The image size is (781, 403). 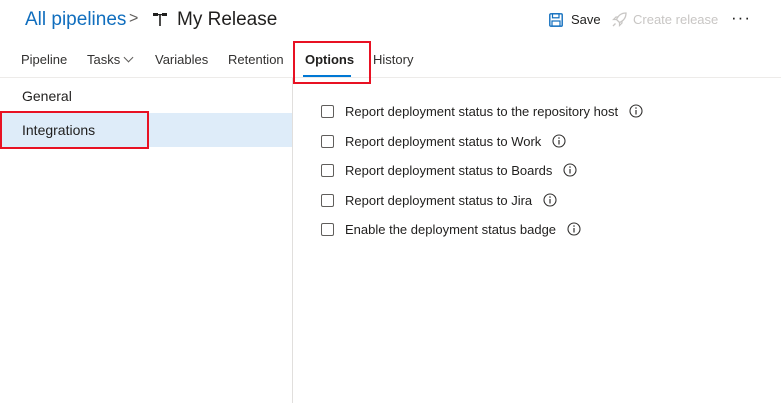 What do you see at coordinates (256, 59) in the screenshot?
I see `tab-retention: Retention` at bounding box center [256, 59].